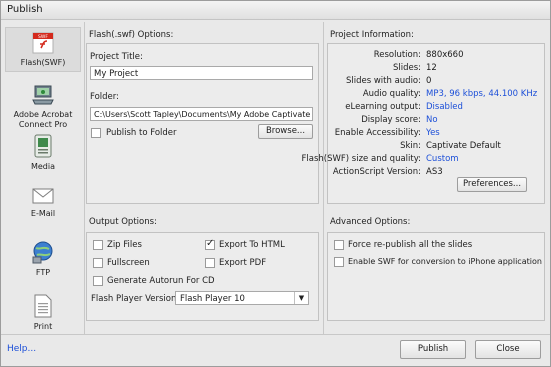  Describe the element at coordinates (445, 55) in the screenshot. I see `resolution-value: 880x660` at that location.